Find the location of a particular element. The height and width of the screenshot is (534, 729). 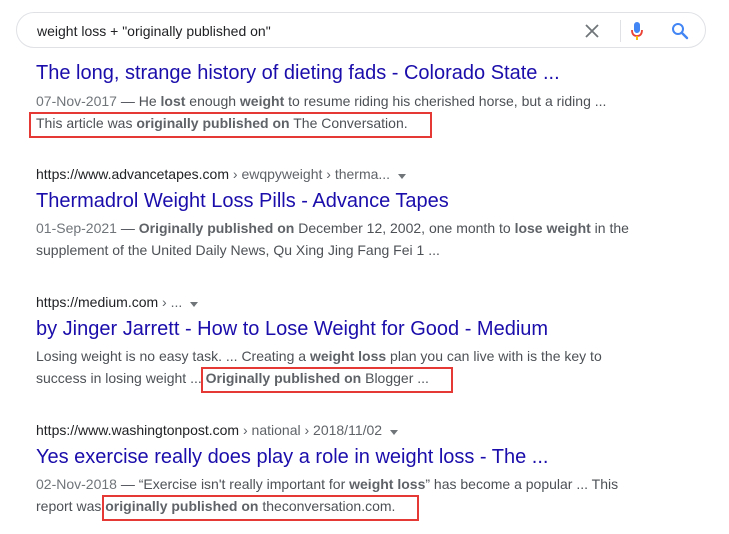

snippet-keyword: lose weight is located at coordinates (552, 228).